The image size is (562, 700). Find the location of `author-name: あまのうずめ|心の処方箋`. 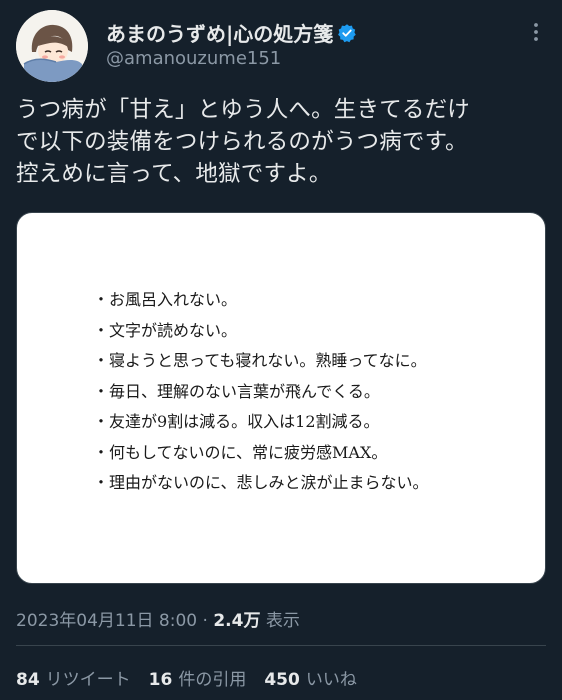

author-name: あまのうずめ|心の処方箋 is located at coordinates (231, 32).